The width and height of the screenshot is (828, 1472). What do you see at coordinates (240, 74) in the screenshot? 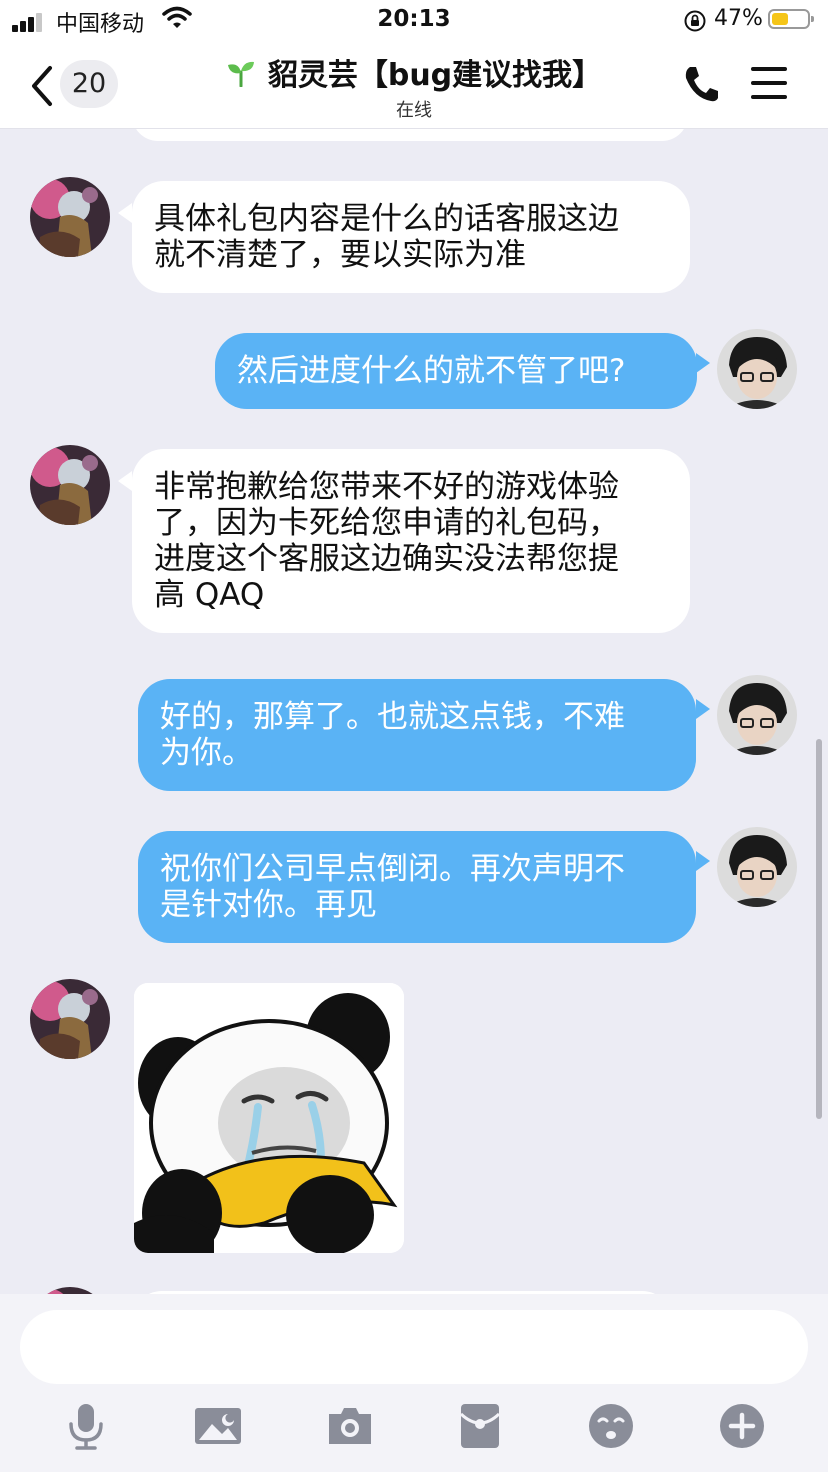
I see `sprout-icon` at bounding box center [240, 74].